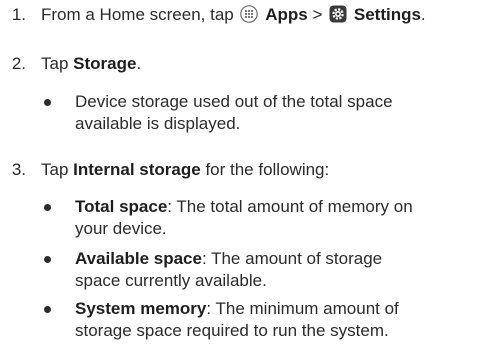  I want to click on bullet-line-2: available is displayed., so click(158, 123).